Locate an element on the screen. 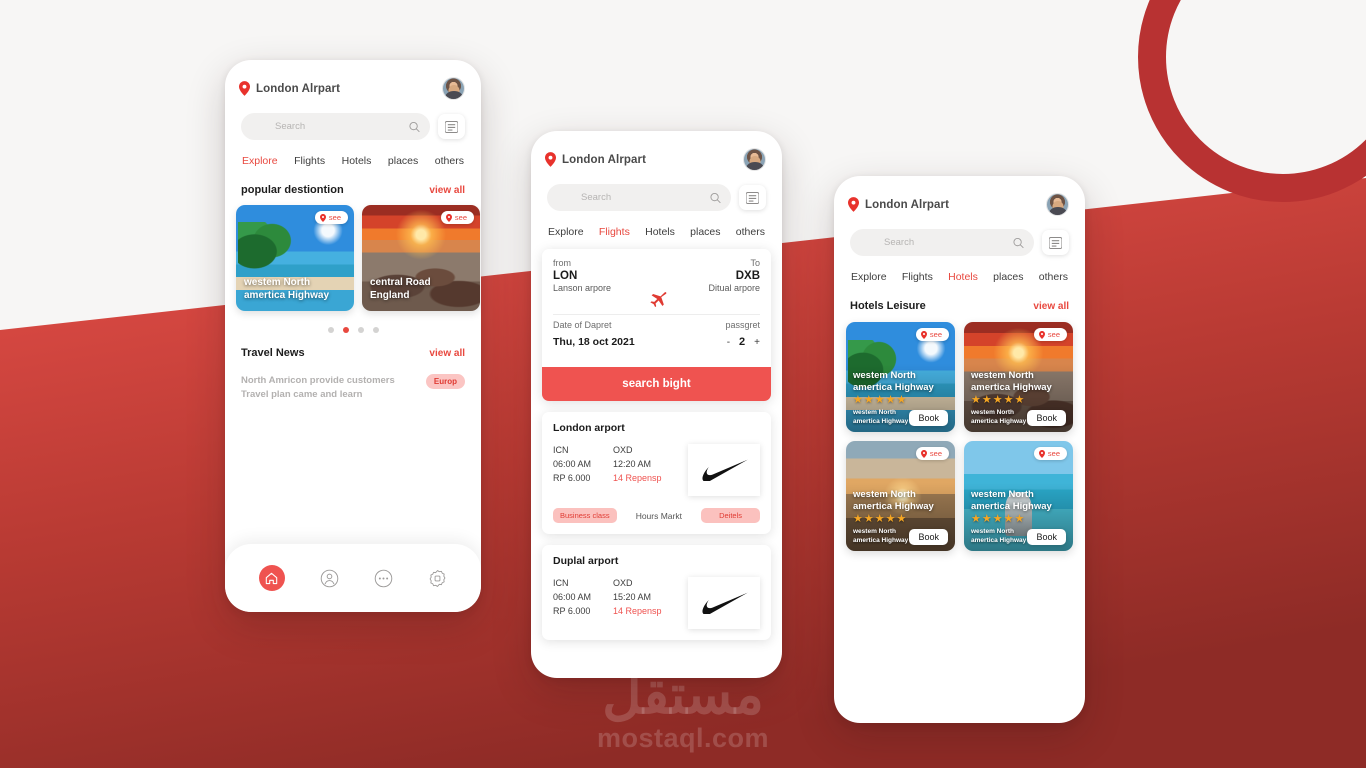  from-label: from is located at coordinates (562, 263).